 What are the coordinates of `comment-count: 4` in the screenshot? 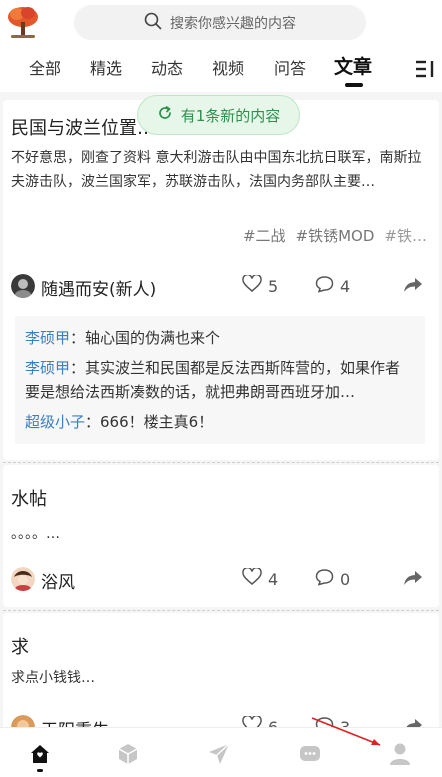 It's located at (332, 286).